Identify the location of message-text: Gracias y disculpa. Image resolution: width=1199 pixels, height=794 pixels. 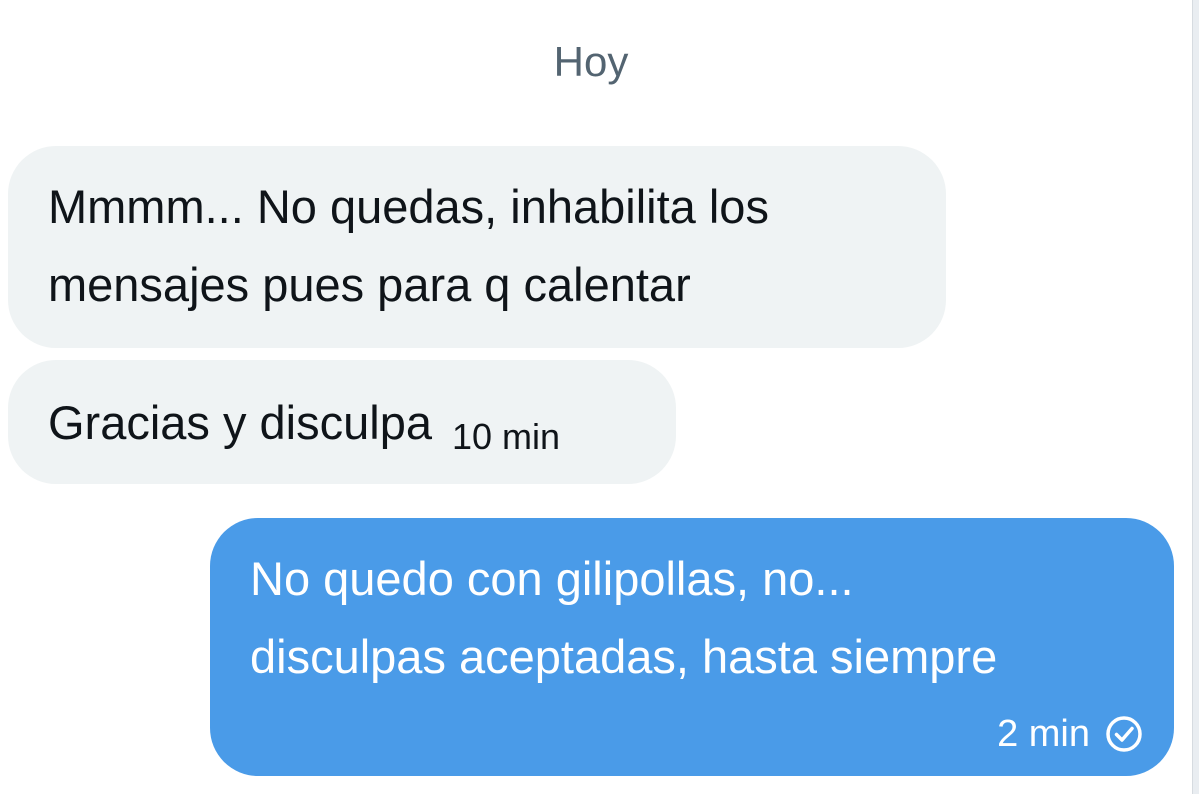
(240, 422).